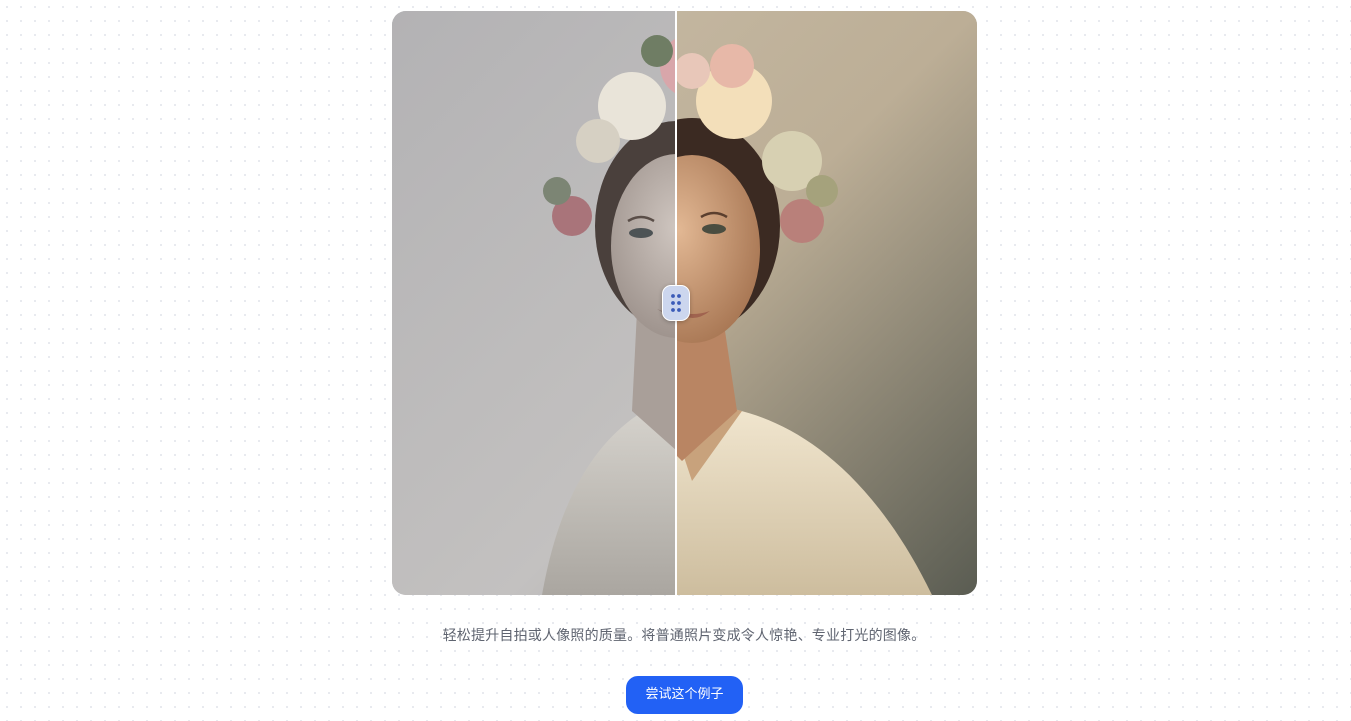  I want to click on comparison-slider-handle, so click(676, 303).